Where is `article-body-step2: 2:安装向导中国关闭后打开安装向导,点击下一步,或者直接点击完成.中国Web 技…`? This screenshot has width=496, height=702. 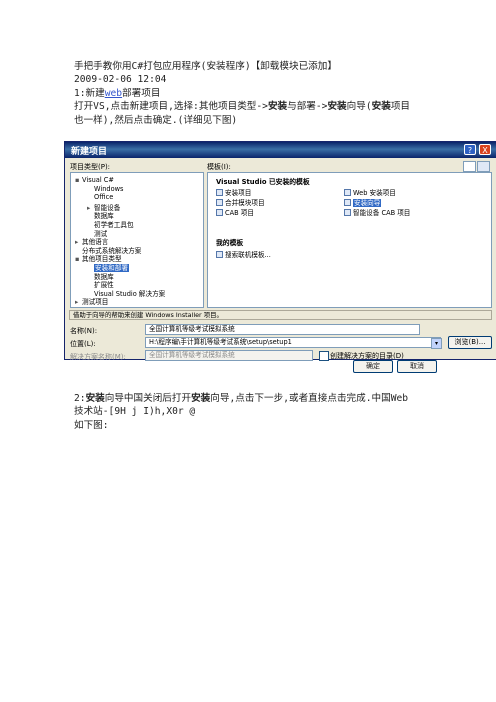
article-body-step2: 2:安装向导中国关闭后打开安装向导,点击下一步,或者直接点击完成.中国Web 技… is located at coordinates (254, 412).